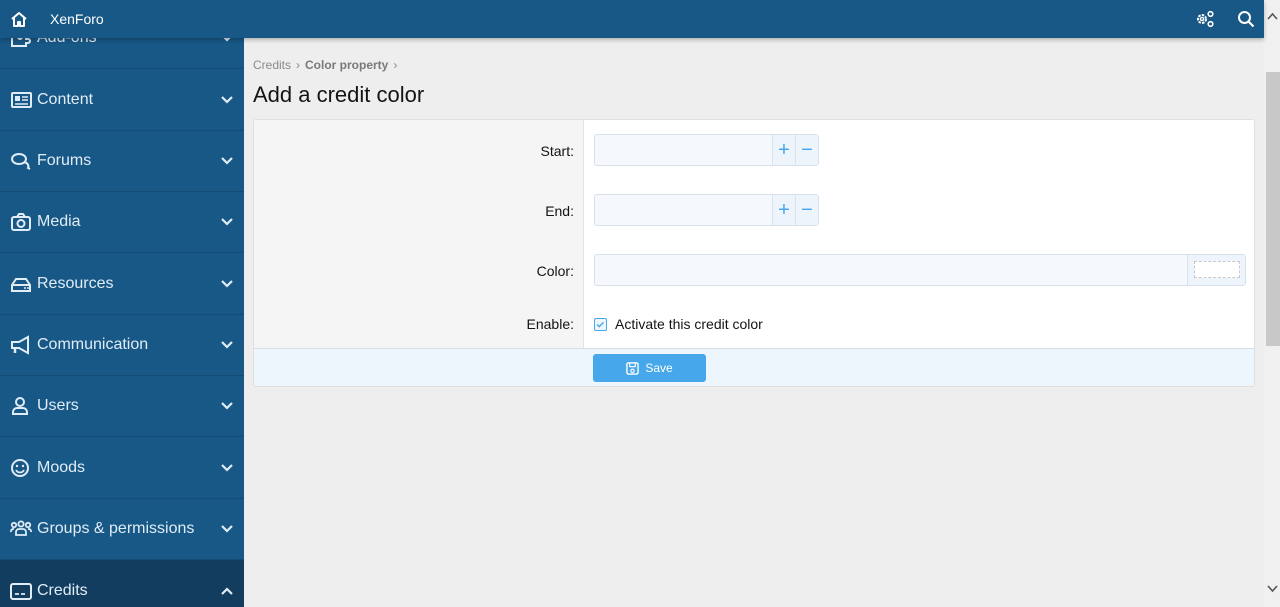 This screenshot has width=1280, height=607. I want to click on start-input, so click(683, 150).